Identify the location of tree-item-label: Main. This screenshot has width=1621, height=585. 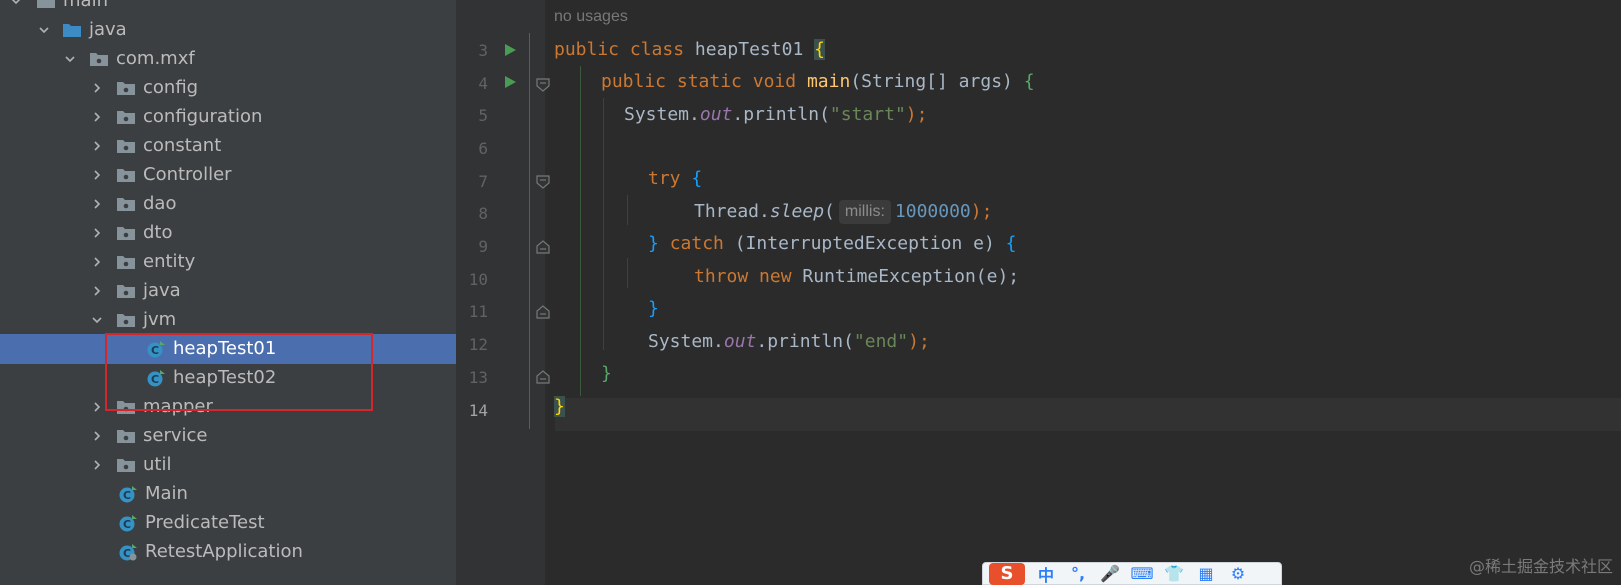
(166, 493).